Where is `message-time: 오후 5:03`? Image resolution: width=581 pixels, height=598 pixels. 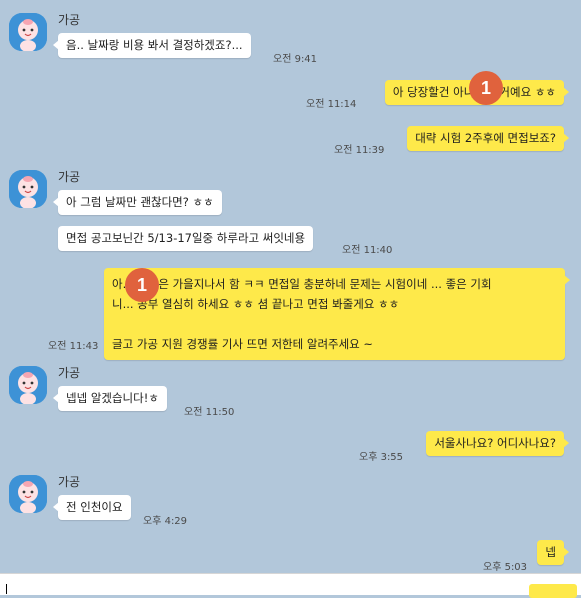
message-time: 오후 5:03 is located at coordinates (505, 567).